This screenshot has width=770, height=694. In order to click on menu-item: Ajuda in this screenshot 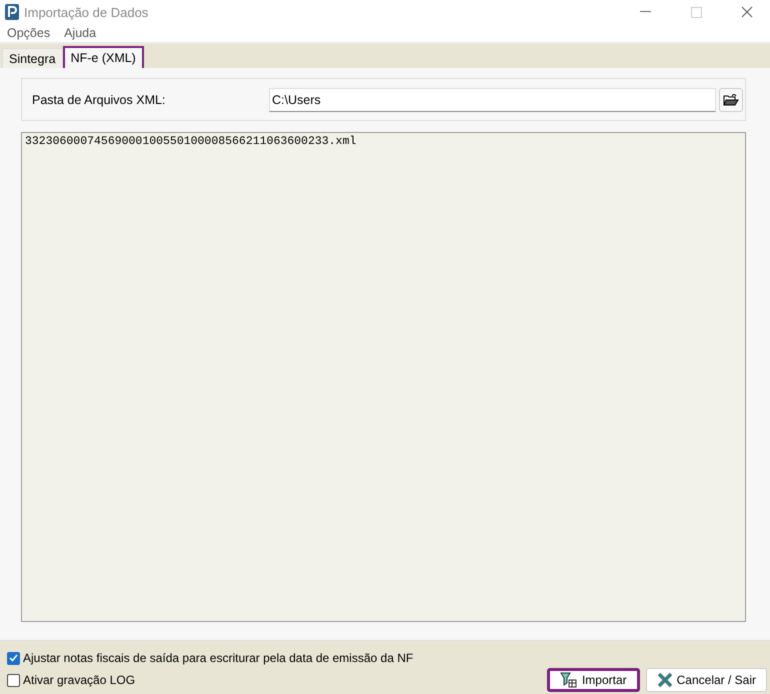, I will do `click(80, 33)`.